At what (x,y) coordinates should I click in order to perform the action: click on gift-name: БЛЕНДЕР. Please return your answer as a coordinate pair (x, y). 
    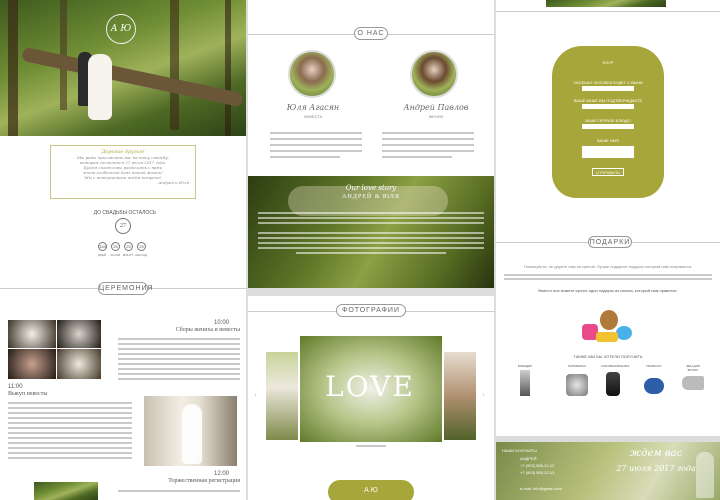
    Looking at the image, I should click on (525, 366).